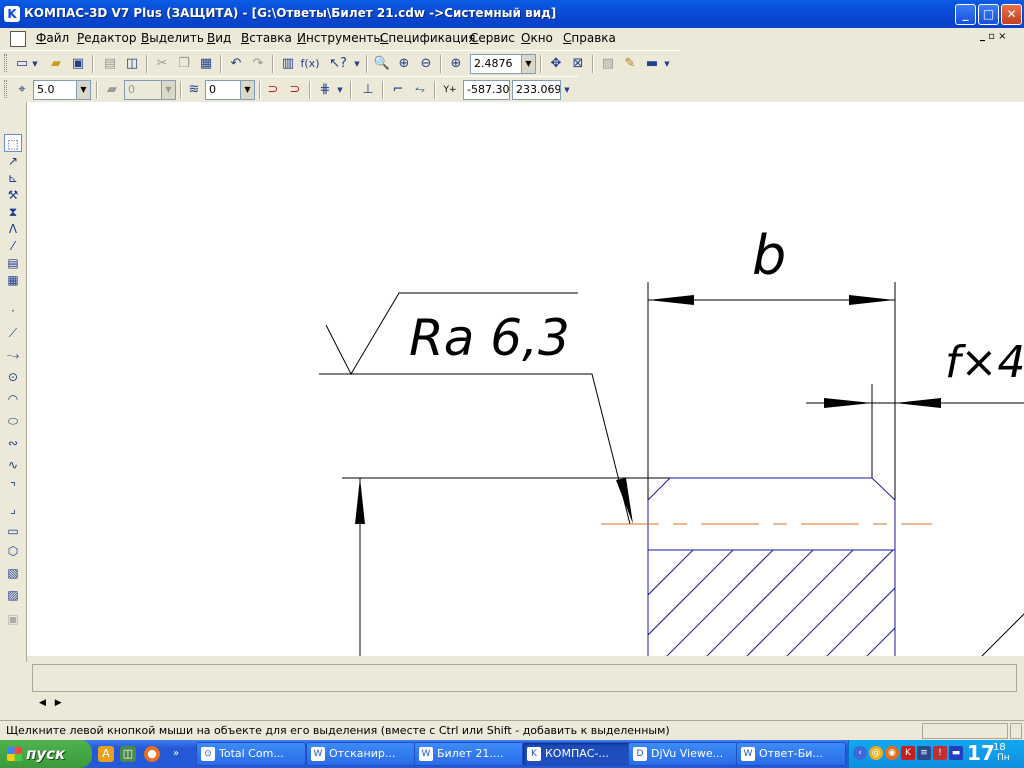 The image size is (1024, 768). Describe the element at coordinates (940, 753) in the screenshot. I see `tray-icon: !` at that location.